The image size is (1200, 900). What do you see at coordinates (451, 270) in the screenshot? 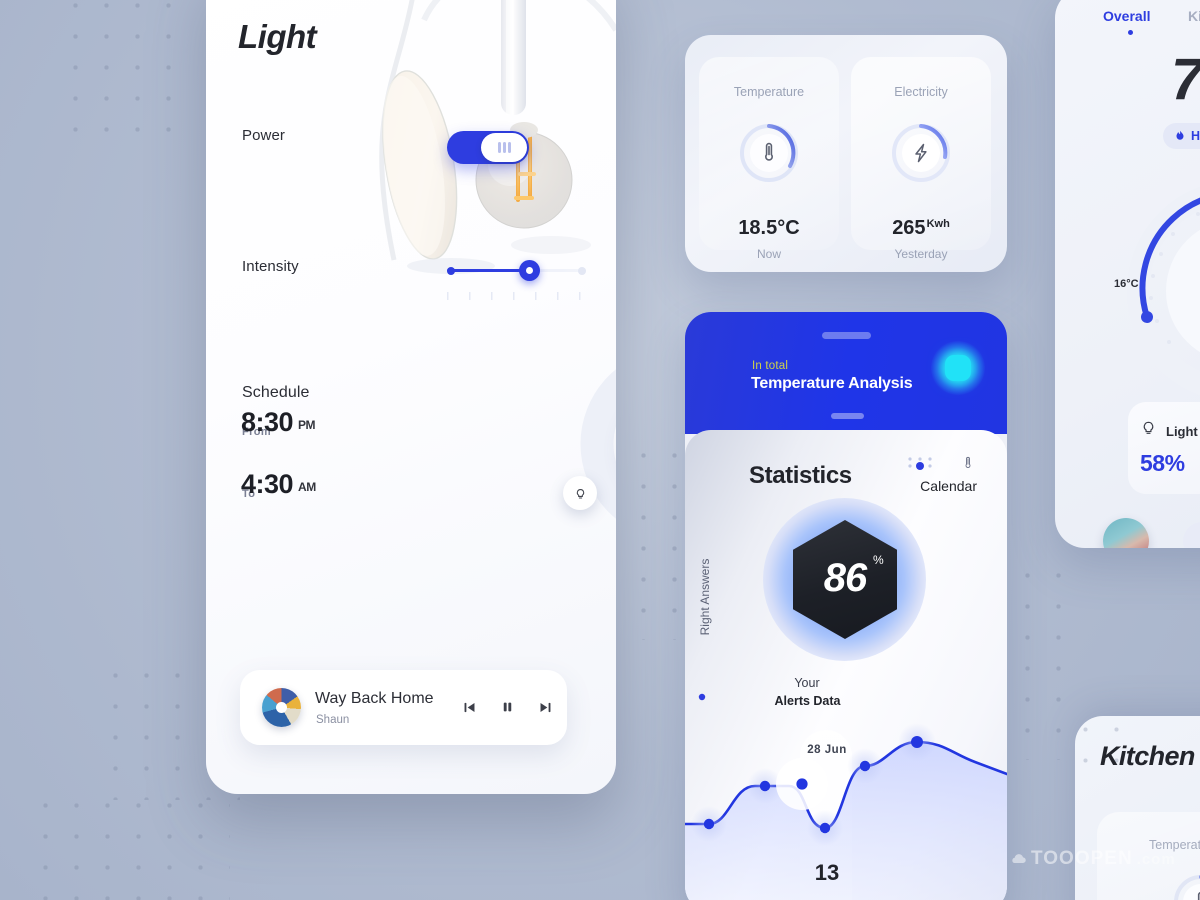
I see `slider-start-dot` at bounding box center [451, 270].